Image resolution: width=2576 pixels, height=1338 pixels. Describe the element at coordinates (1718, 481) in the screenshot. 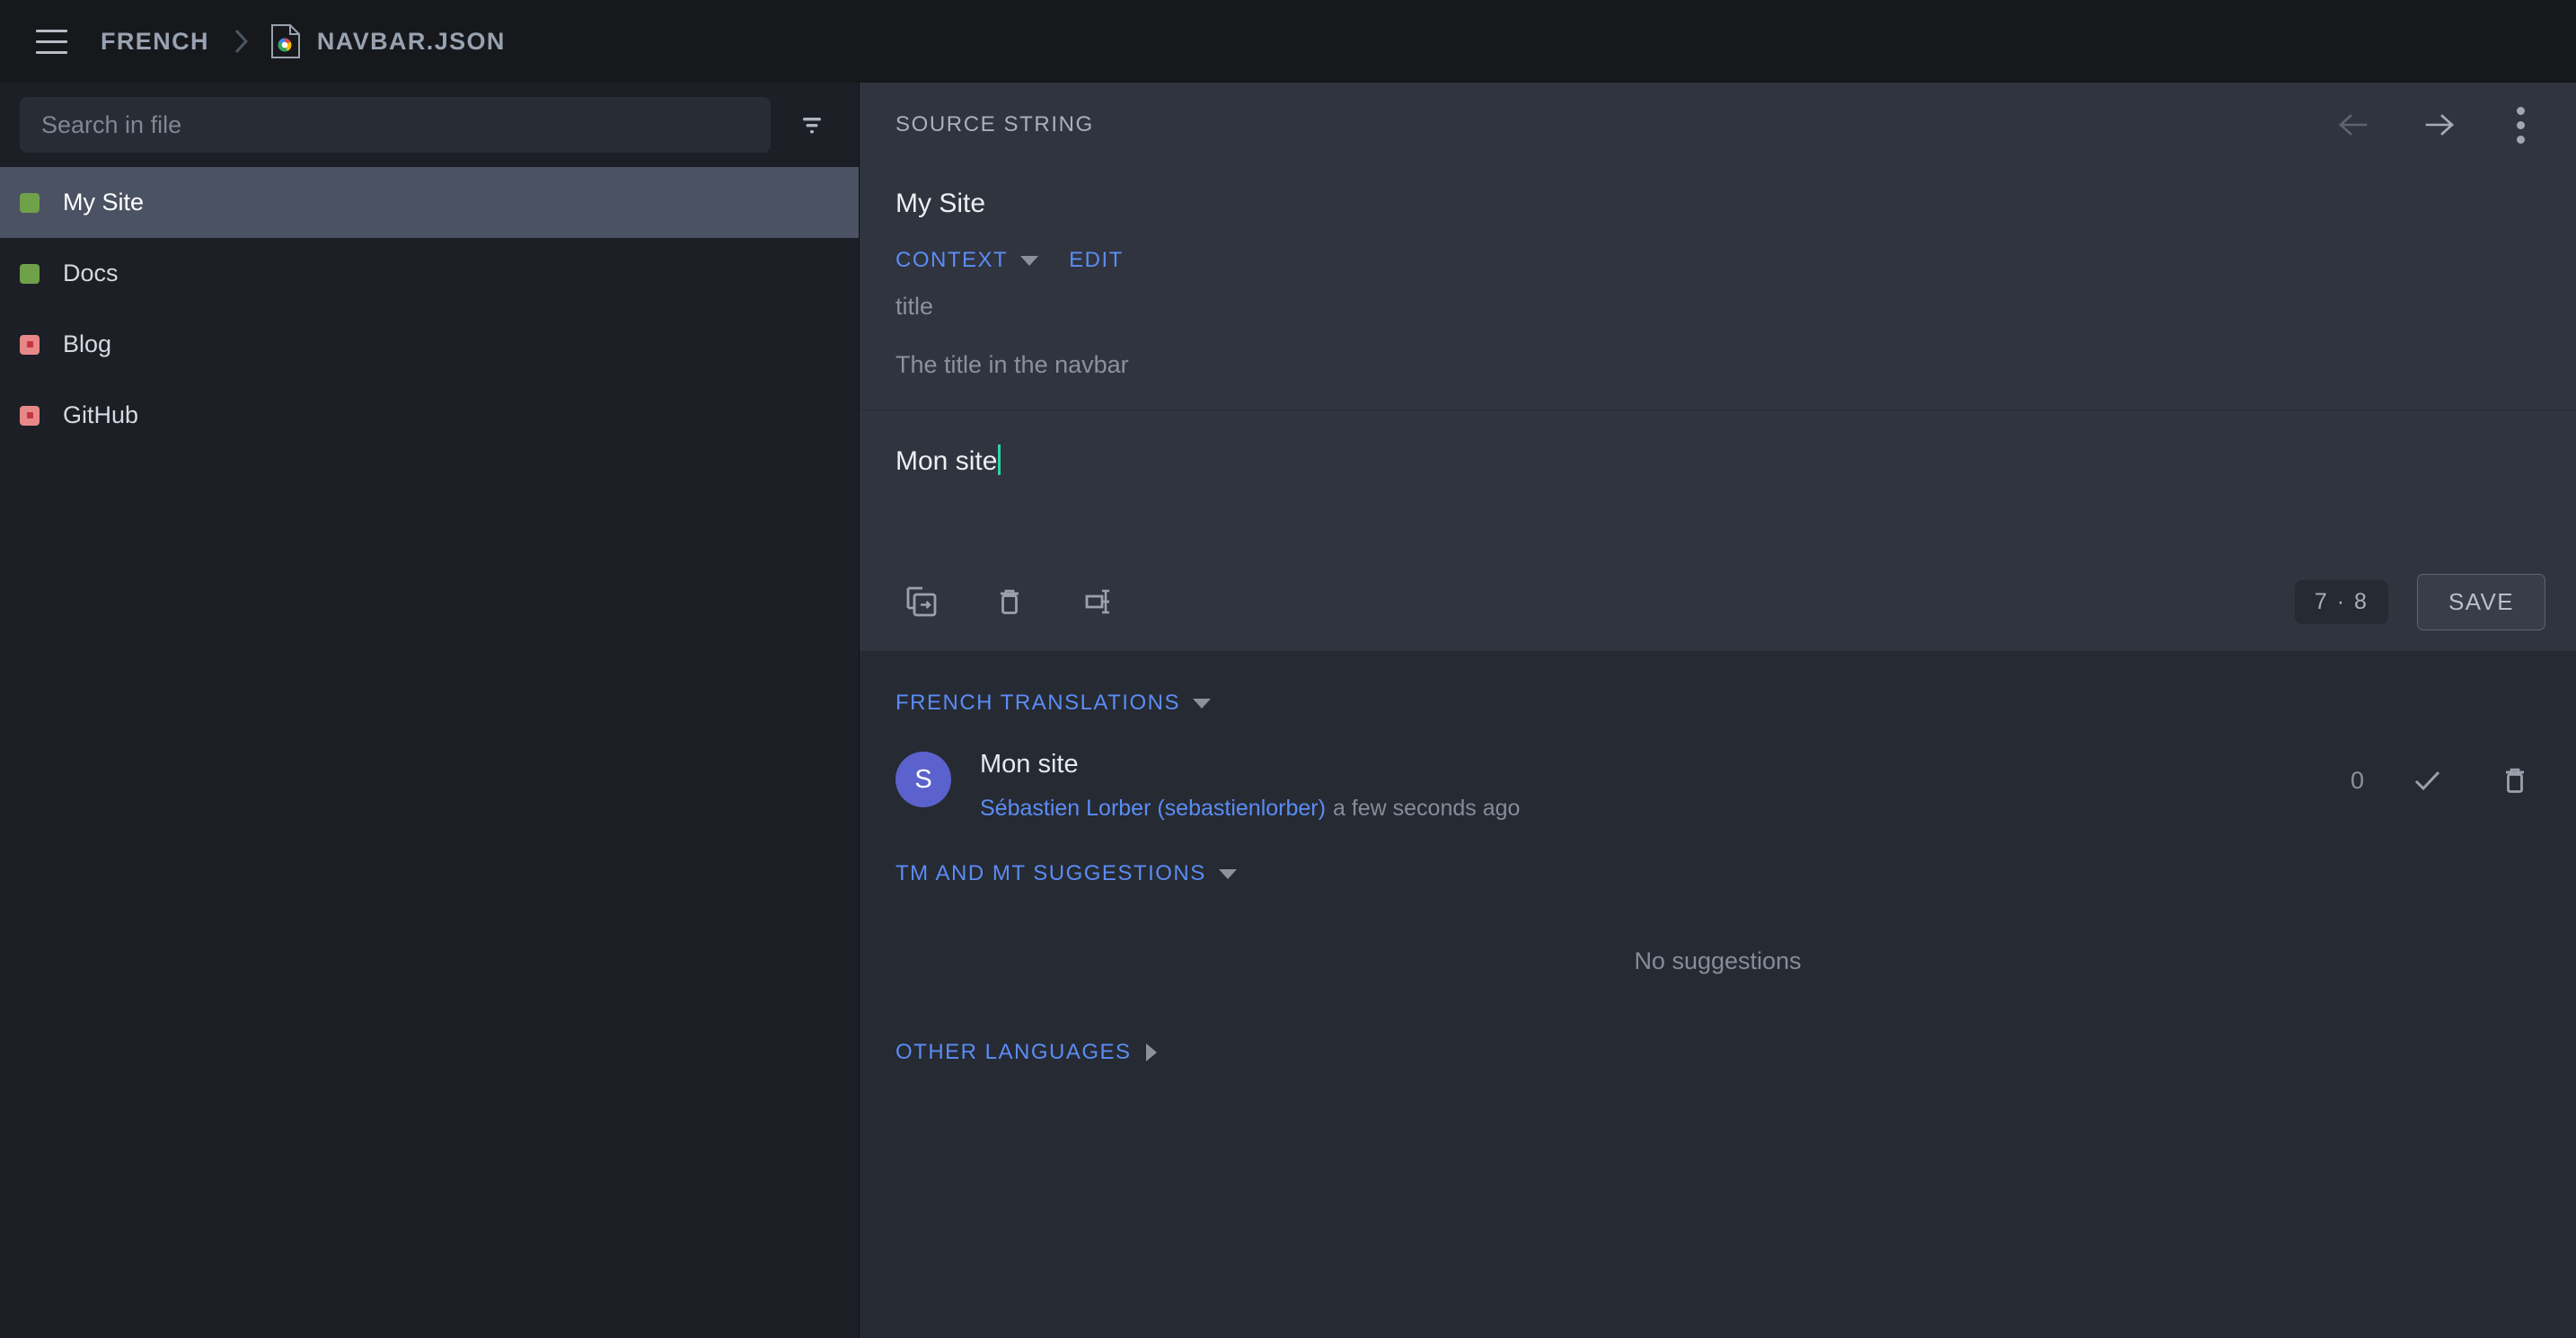

I see `translation-input: Mon site` at that location.